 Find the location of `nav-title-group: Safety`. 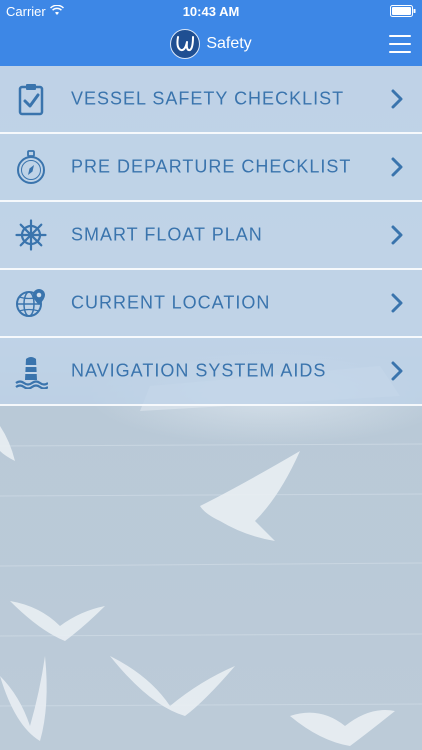

nav-title-group: Safety is located at coordinates (211, 44).